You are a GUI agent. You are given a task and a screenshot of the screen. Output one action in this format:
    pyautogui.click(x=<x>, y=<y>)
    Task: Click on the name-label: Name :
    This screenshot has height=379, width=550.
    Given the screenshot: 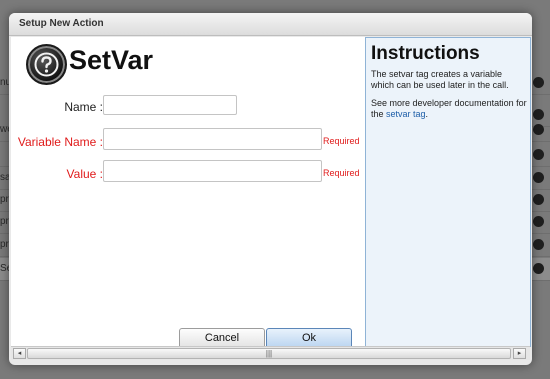 What is the action you would take?
    pyautogui.click(x=83, y=107)
    